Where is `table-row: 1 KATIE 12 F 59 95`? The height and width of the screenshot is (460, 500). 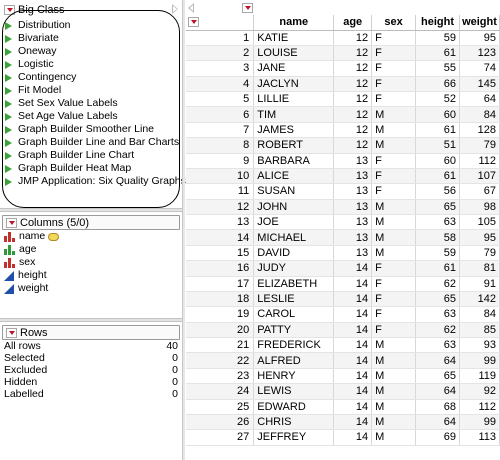 table-row: 1 KATIE 12 F 59 95 is located at coordinates (343, 38).